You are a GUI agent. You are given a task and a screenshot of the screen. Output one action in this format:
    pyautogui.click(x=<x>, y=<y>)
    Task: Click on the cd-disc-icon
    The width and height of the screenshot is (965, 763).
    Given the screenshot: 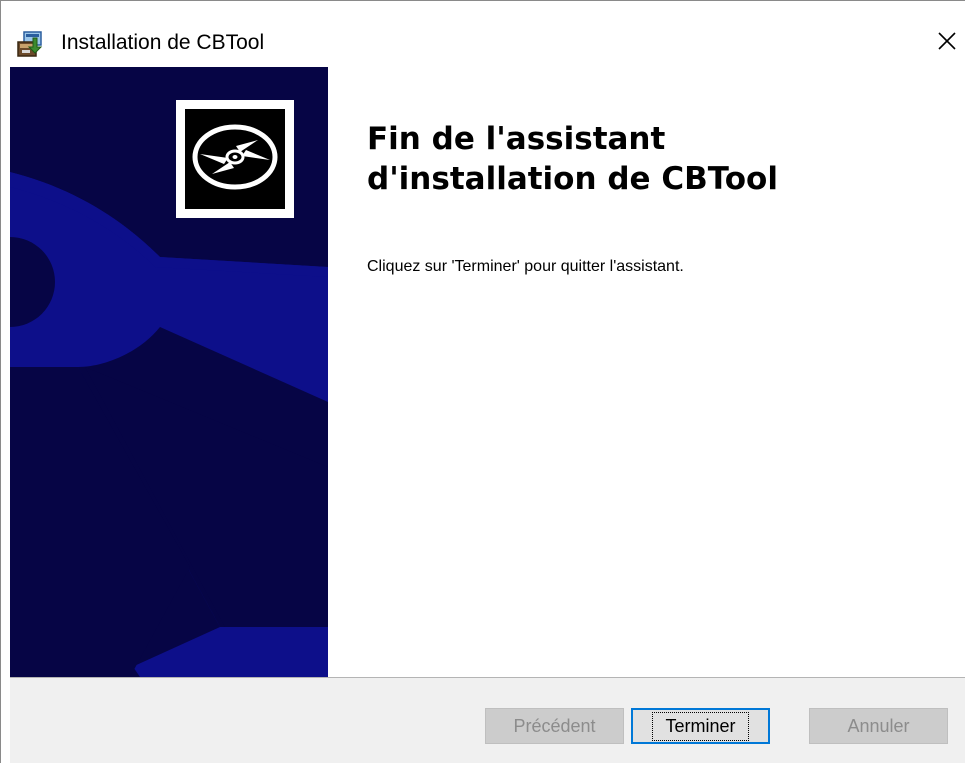 What is the action you would take?
    pyautogui.click(x=235, y=159)
    